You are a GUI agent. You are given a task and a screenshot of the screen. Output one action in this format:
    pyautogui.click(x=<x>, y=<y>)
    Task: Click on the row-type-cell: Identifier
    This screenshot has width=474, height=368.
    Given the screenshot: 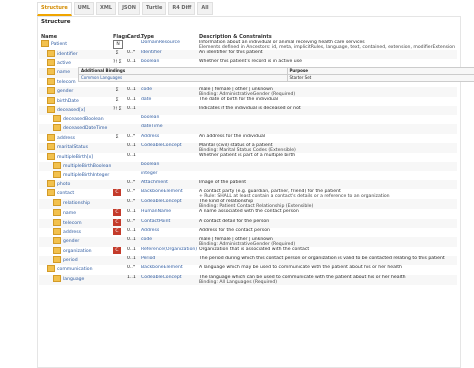 What is the action you would take?
    pyautogui.click(x=168, y=55)
    